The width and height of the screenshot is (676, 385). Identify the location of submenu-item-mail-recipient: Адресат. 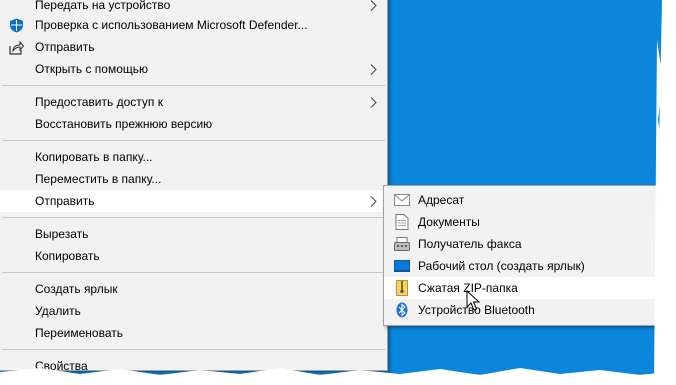
(521, 200).